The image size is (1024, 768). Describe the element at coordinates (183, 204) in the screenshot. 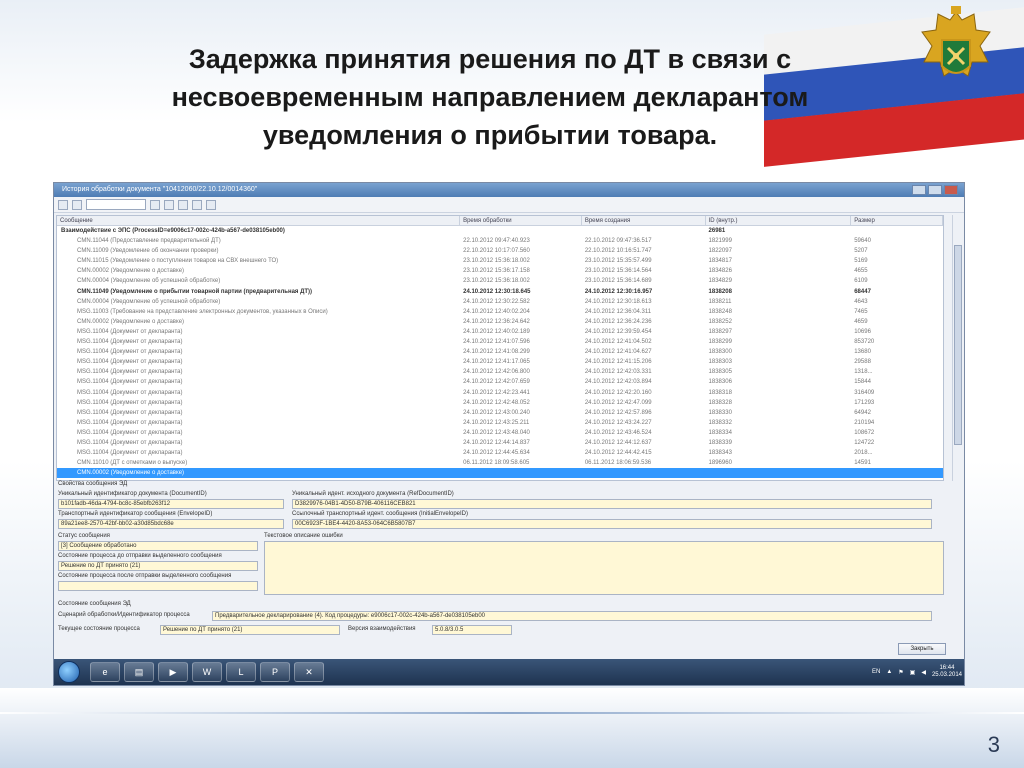

I see `export-icon` at that location.